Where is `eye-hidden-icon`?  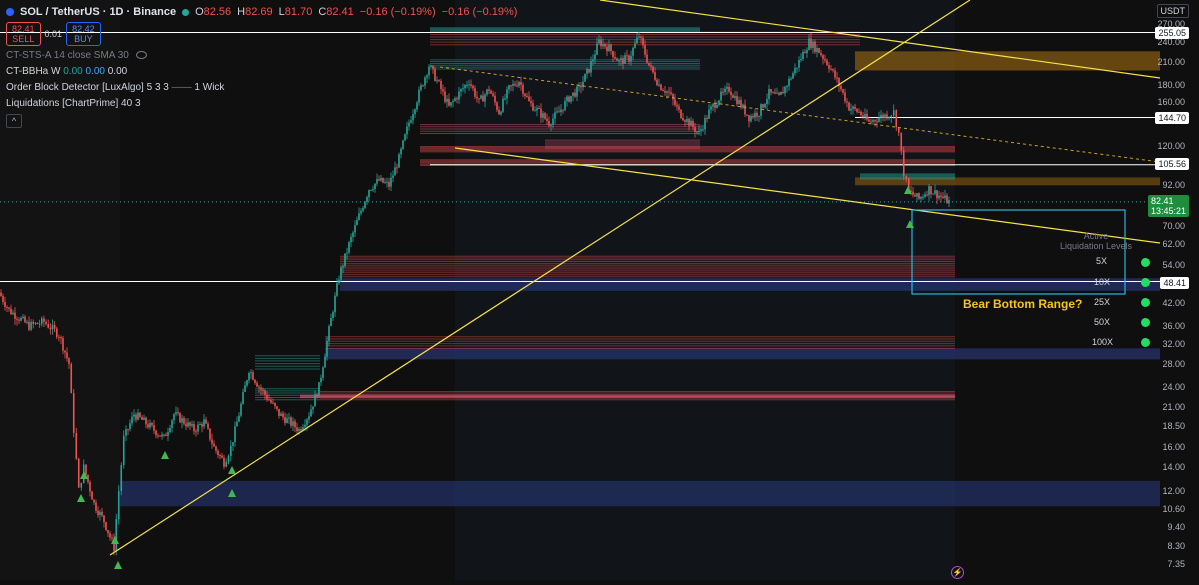 eye-hidden-icon is located at coordinates (141, 55).